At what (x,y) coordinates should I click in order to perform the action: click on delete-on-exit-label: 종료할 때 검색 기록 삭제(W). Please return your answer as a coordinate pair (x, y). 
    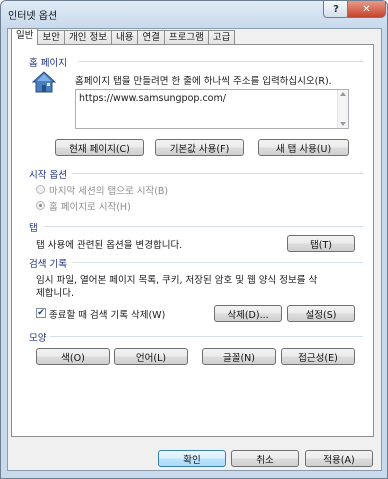
    Looking at the image, I should click on (107, 315).